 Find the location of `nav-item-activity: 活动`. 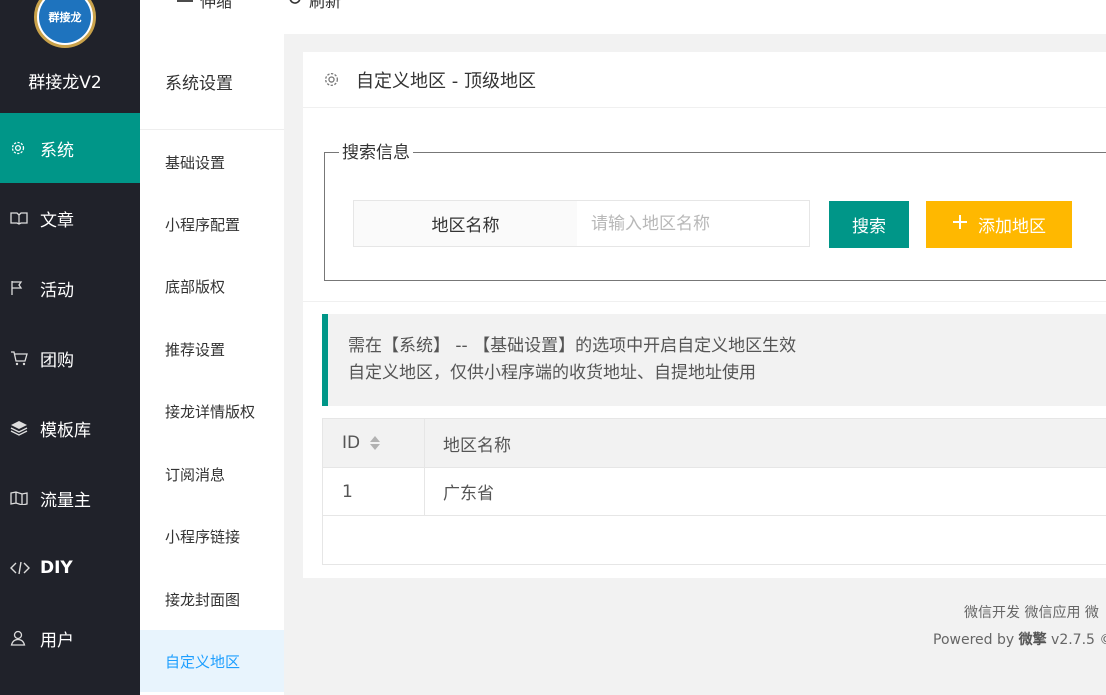

nav-item-activity: 活动 is located at coordinates (70, 288).